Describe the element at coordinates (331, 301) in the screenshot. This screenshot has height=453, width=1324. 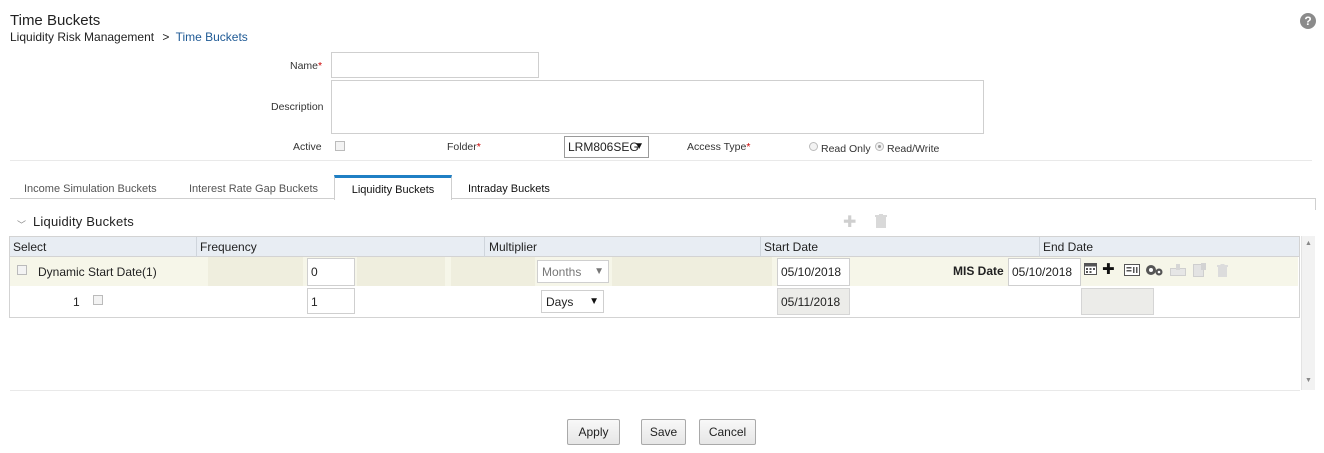
I see `frequency-input: 1` at that location.